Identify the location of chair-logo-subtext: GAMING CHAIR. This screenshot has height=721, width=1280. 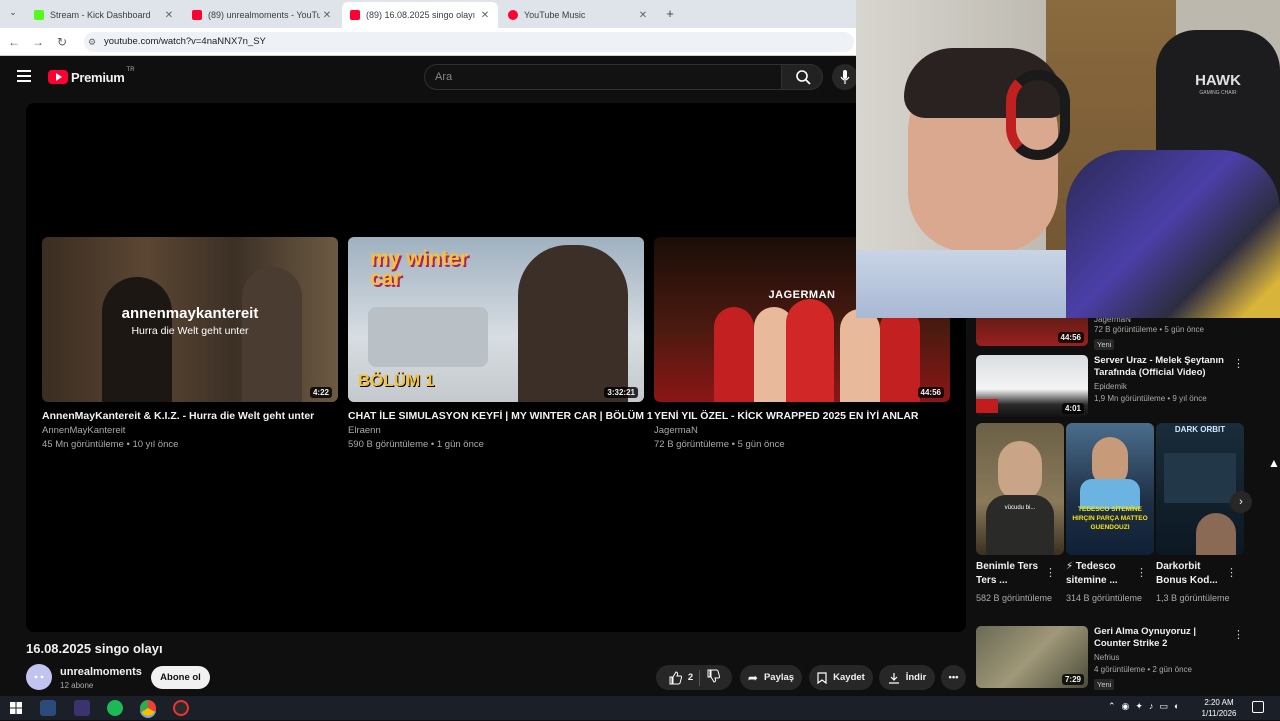
(1218, 93).